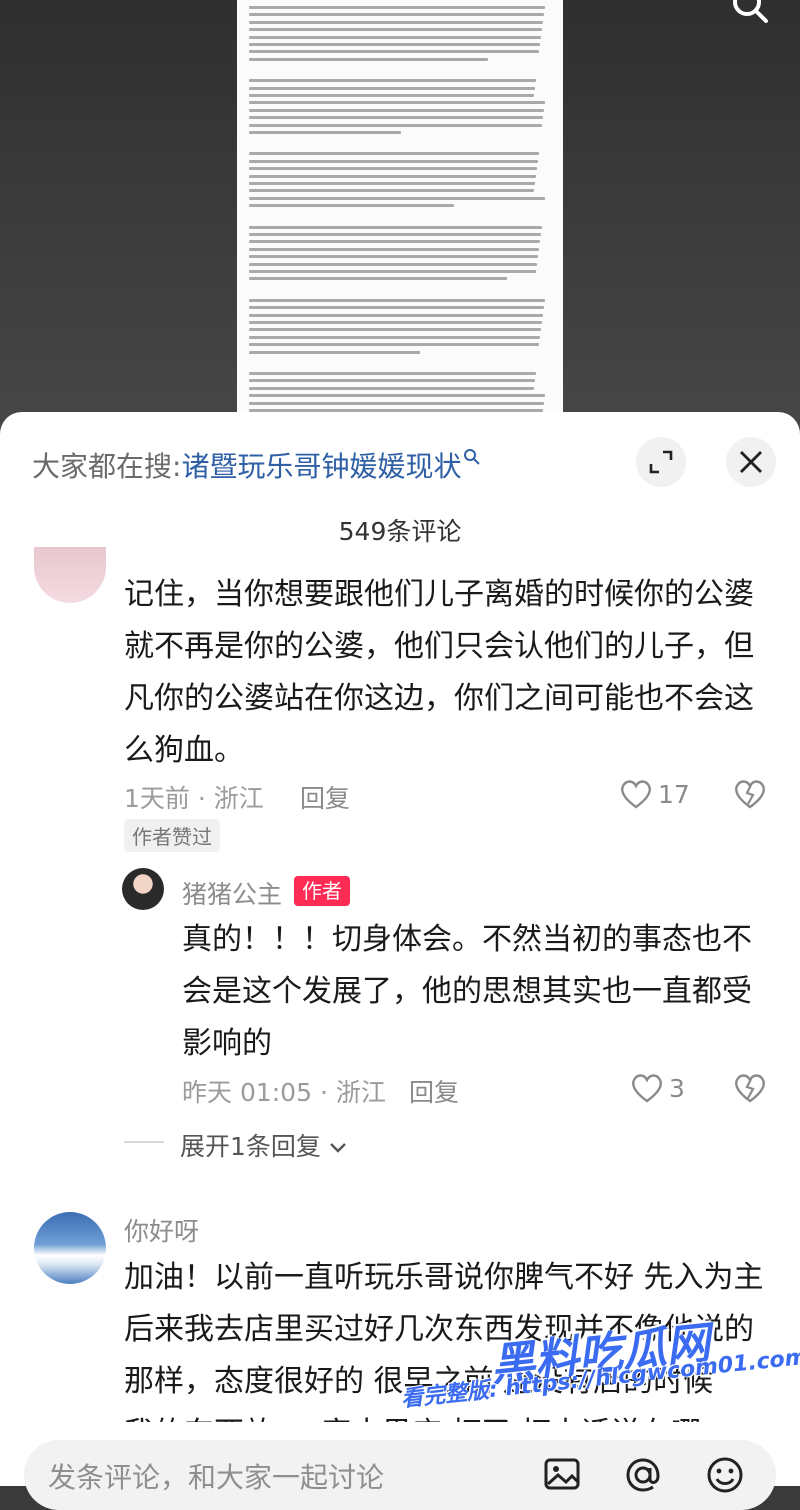 This screenshot has height=1510, width=800. I want to click on divider-line, so click(144, 1142).